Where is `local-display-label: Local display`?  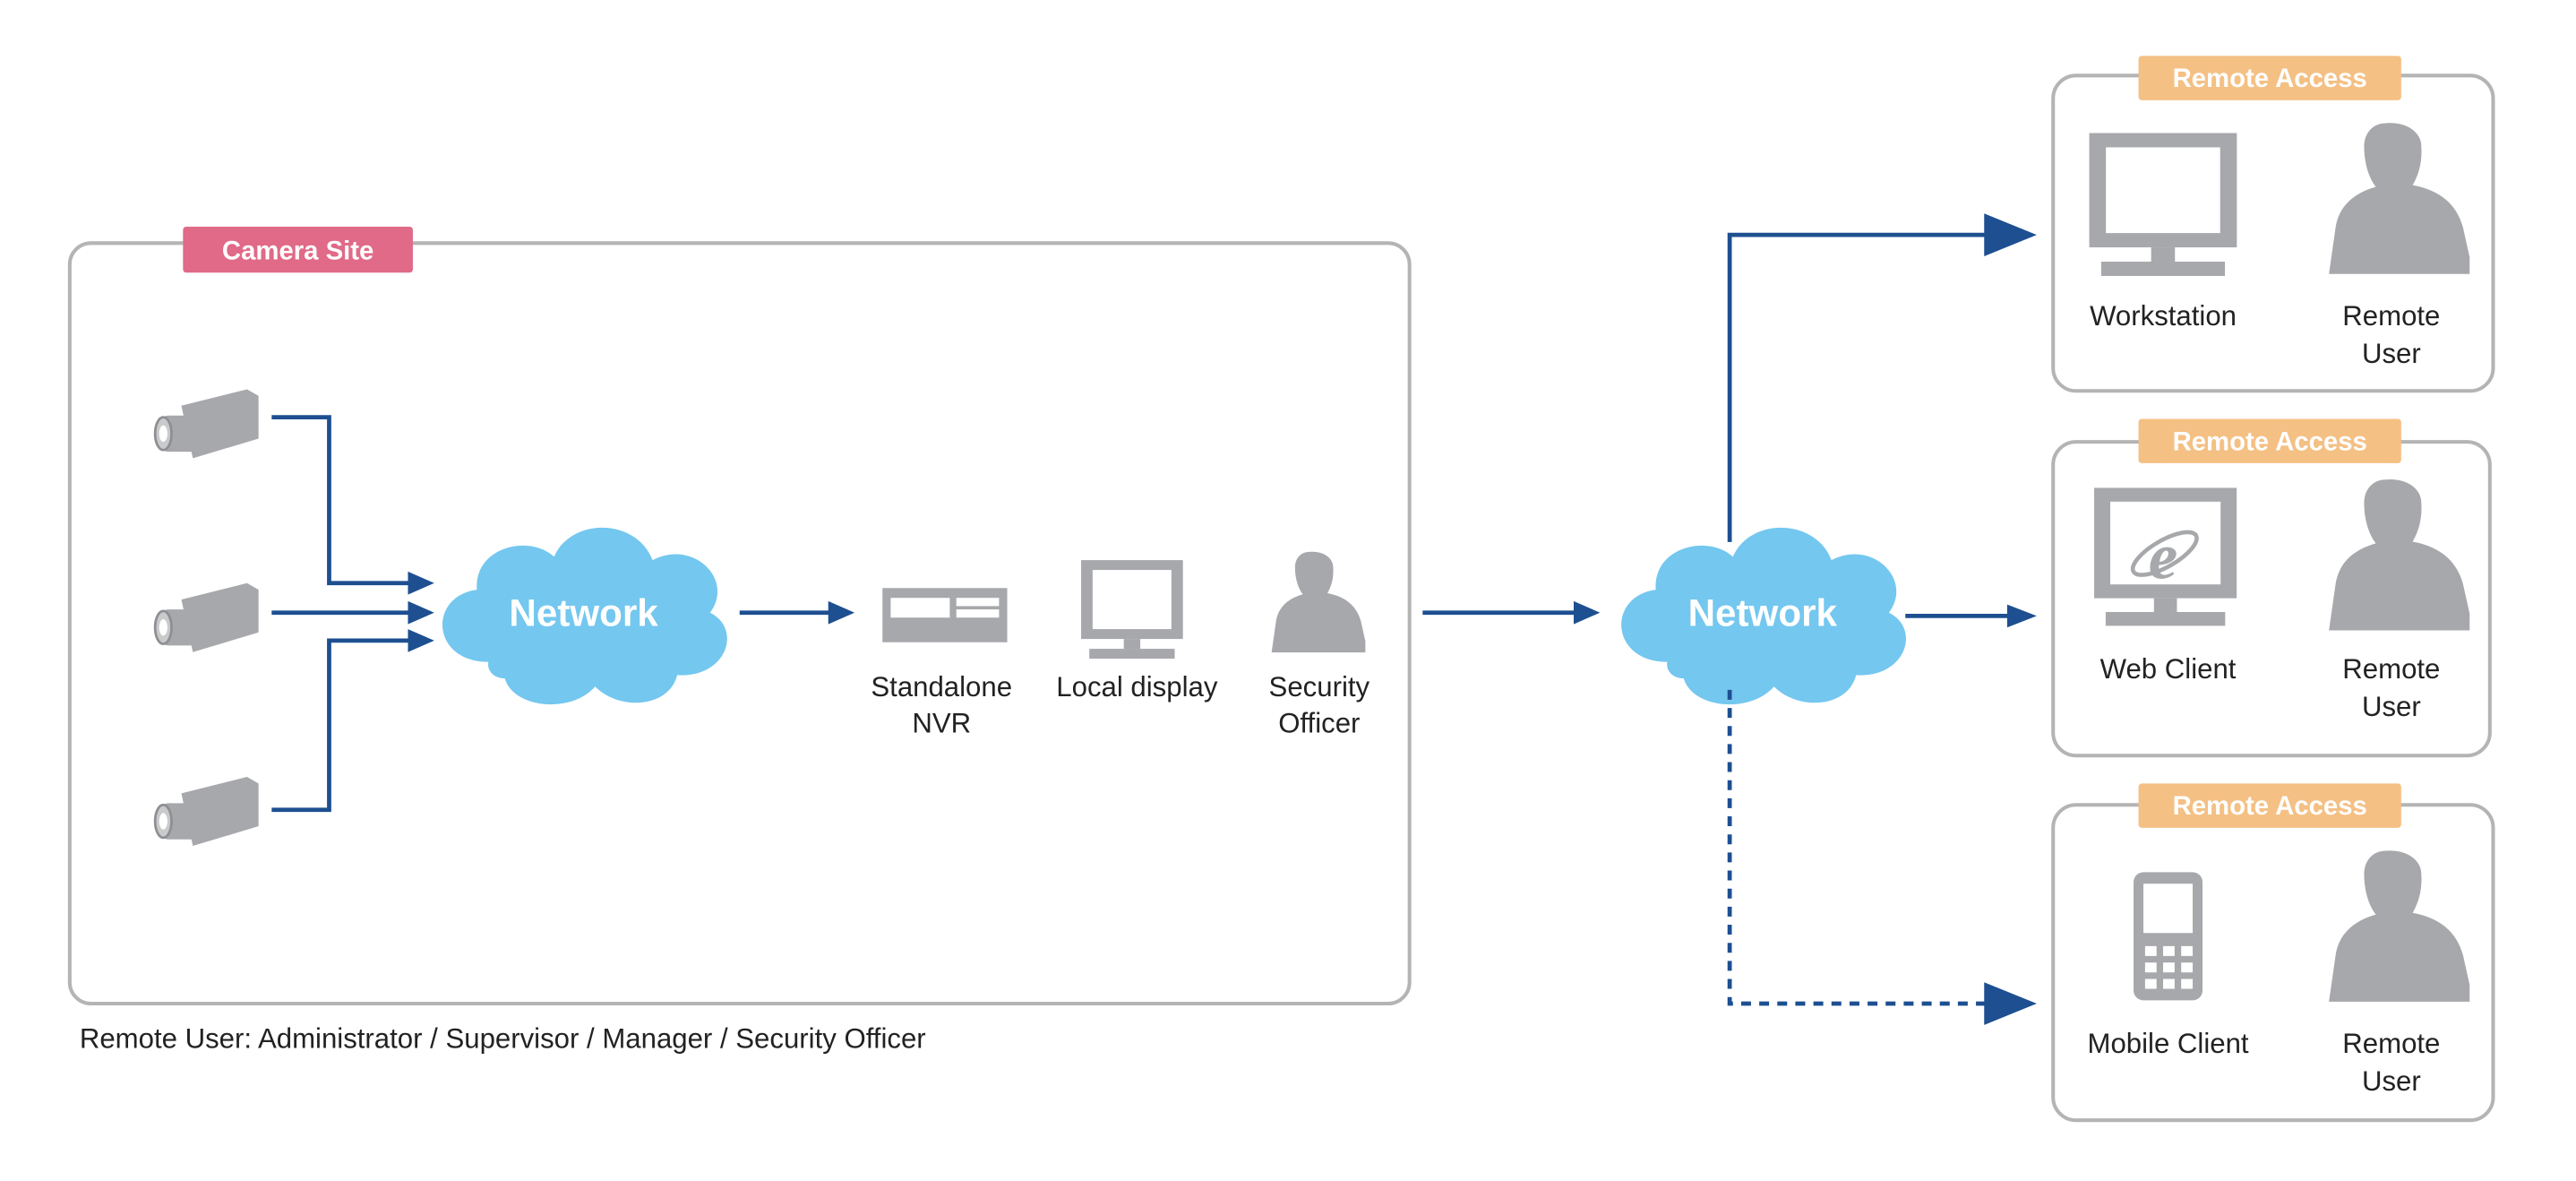
local-display-label: Local display is located at coordinates (1137, 687).